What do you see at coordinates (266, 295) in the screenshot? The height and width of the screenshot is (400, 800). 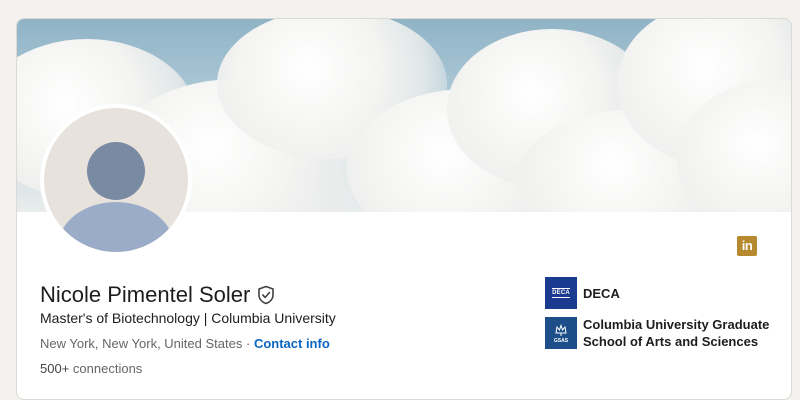 I see `verified-shield-icon` at bounding box center [266, 295].